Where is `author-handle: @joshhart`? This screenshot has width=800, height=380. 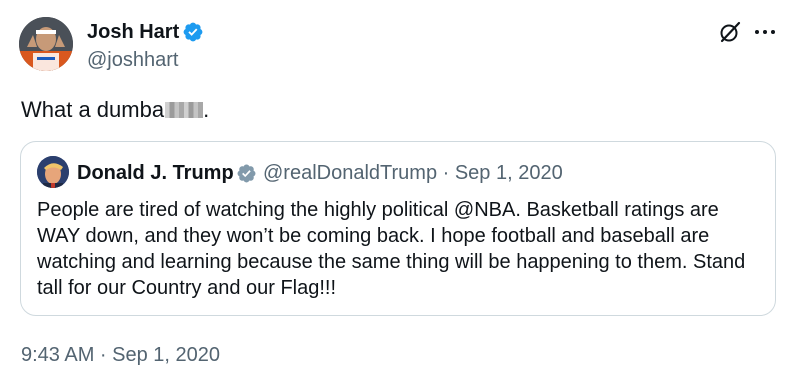 author-handle: @joshhart is located at coordinates (132, 60).